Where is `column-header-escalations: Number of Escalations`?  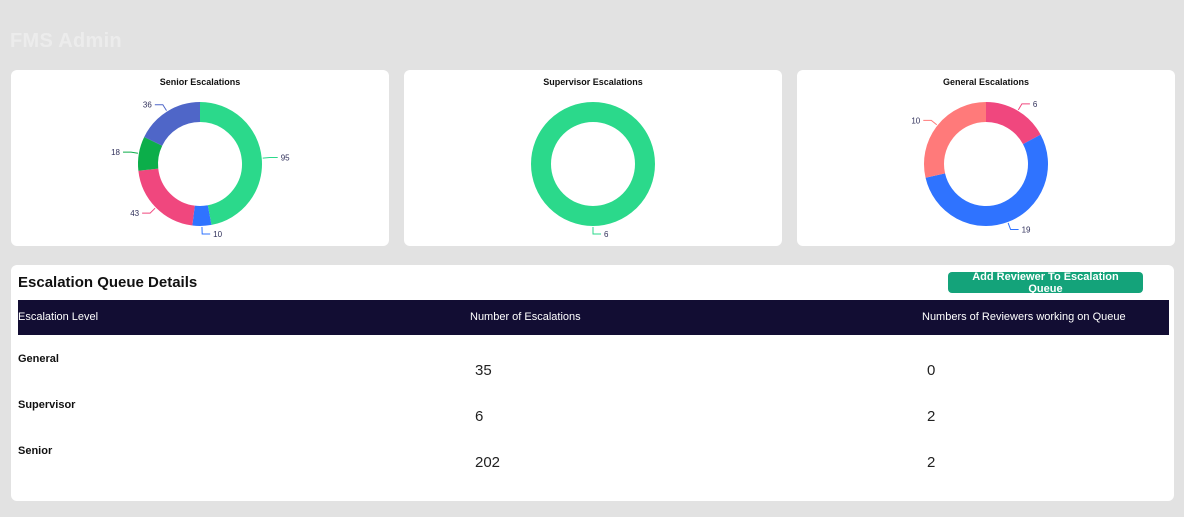 column-header-escalations: Number of Escalations is located at coordinates (525, 317).